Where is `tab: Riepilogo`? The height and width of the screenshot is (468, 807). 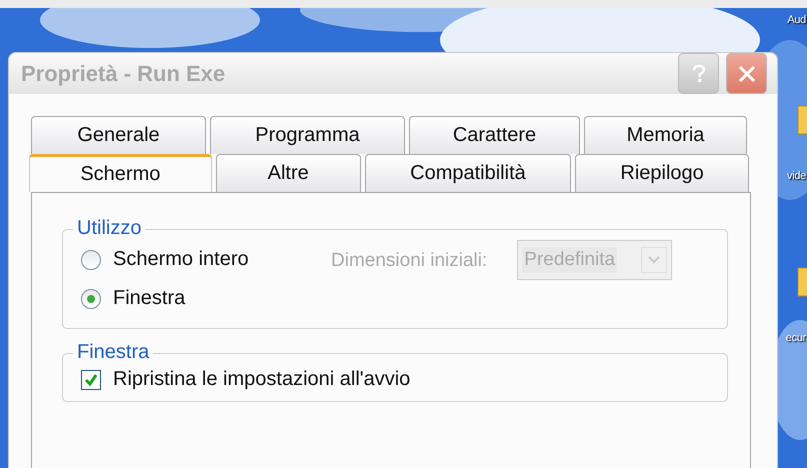 tab: Riepilogo is located at coordinates (662, 173).